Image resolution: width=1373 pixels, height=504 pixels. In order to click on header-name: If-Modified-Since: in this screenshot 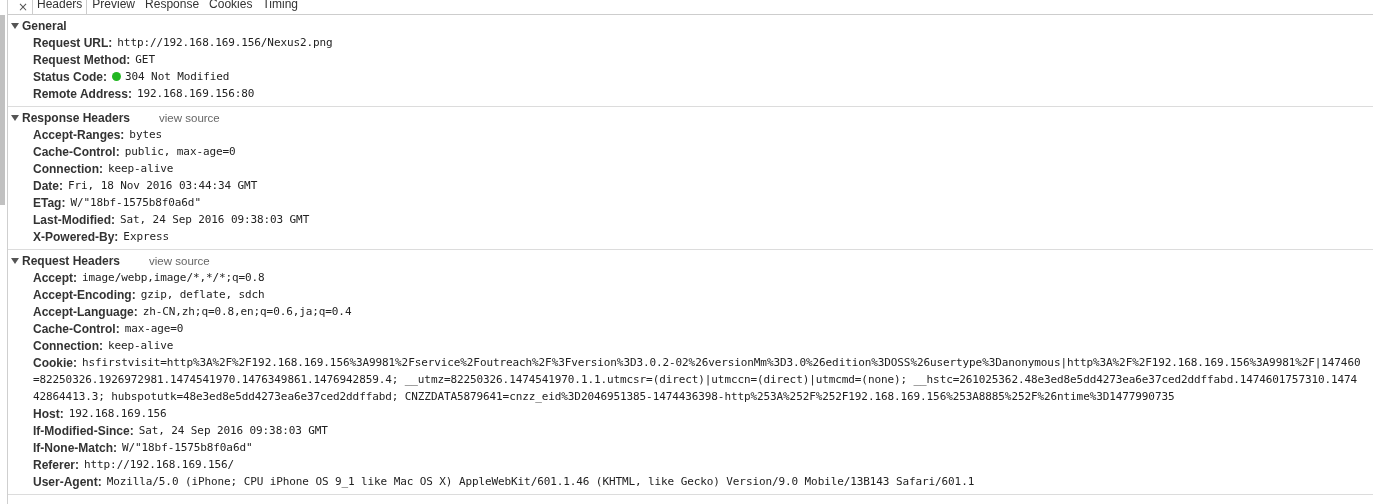, I will do `click(83, 430)`.